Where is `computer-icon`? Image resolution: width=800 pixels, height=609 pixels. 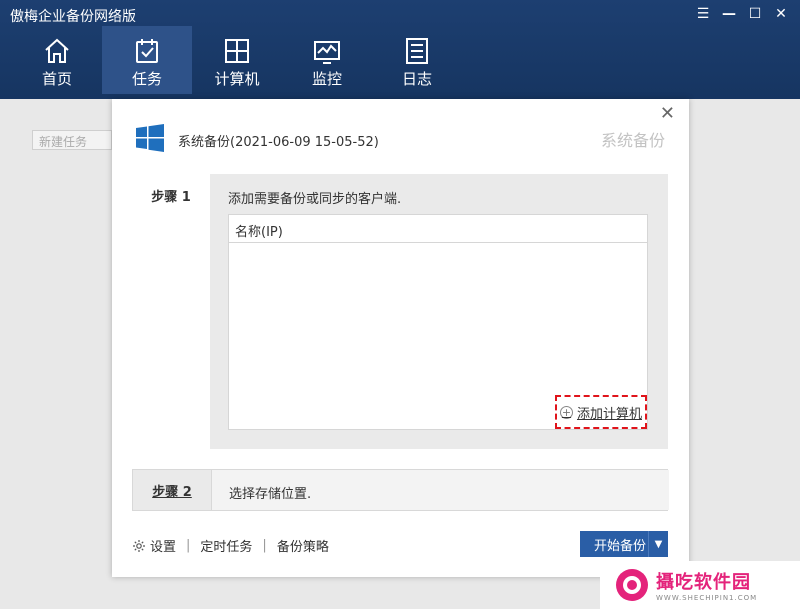
computer-icon is located at coordinates (237, 51).